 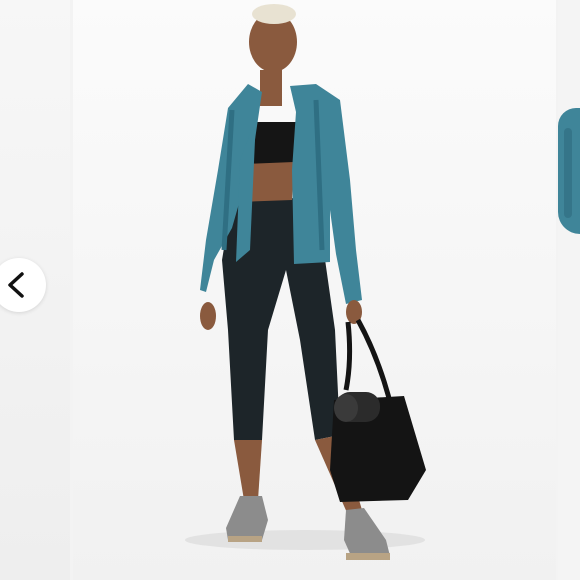 What do you see at coordinates (569, 171) in the screenshot?
I see `next-slide-jacket-preview` at bounding box center [569, 171].